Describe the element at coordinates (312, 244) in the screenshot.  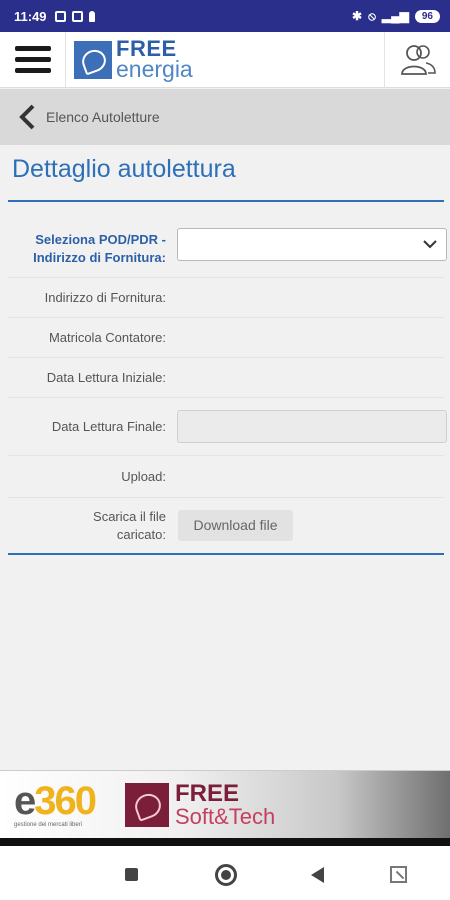
I see `pod-select` at that location.